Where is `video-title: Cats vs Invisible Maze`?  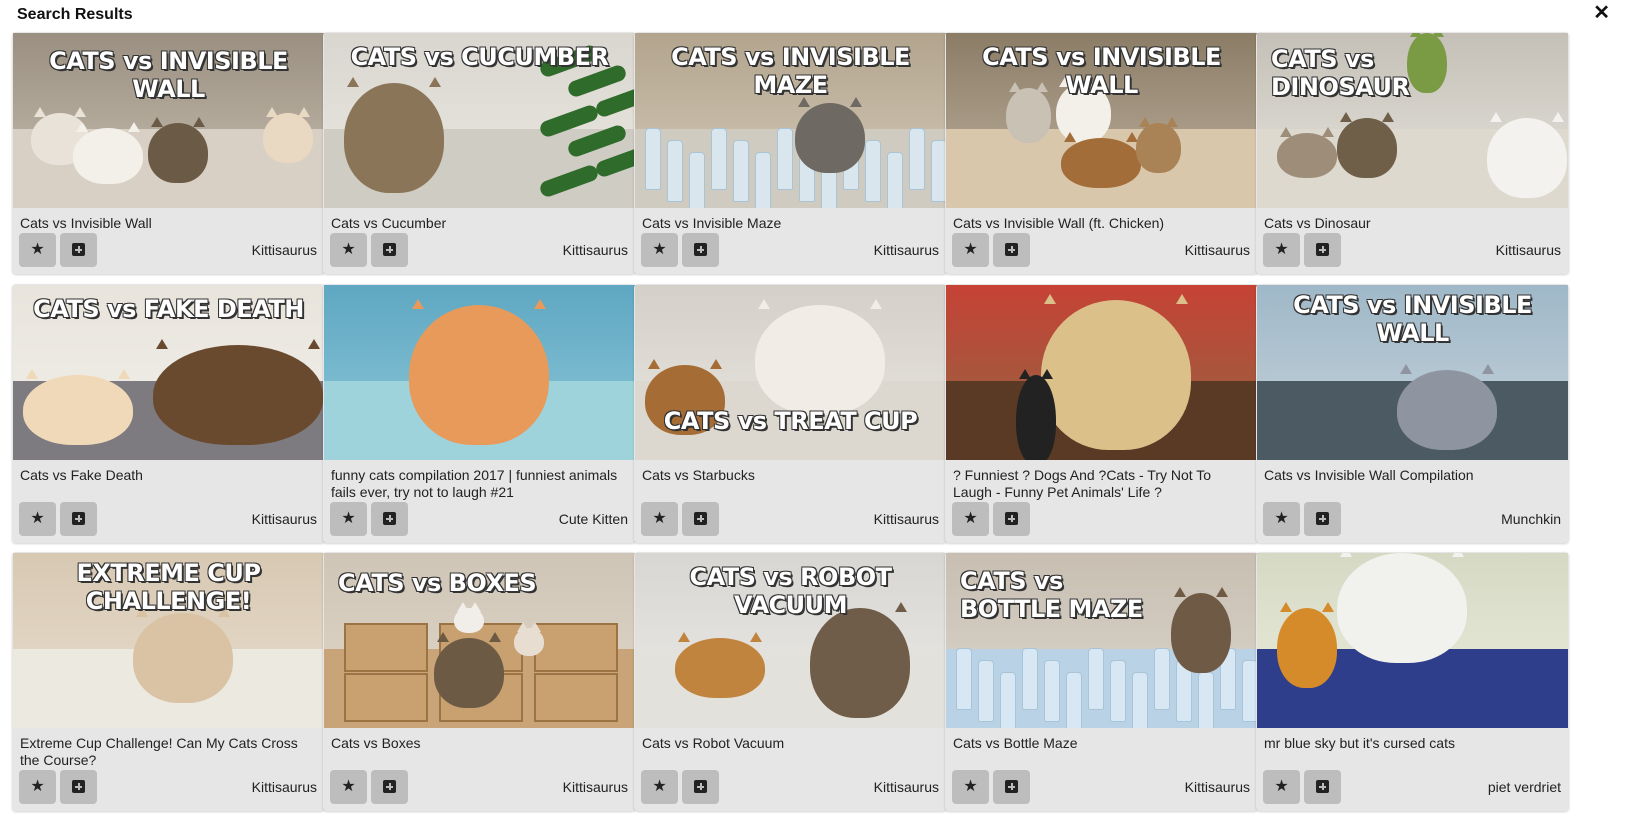 video-title: Cats vs Invisible Maze is located at coordinates (790, 223).